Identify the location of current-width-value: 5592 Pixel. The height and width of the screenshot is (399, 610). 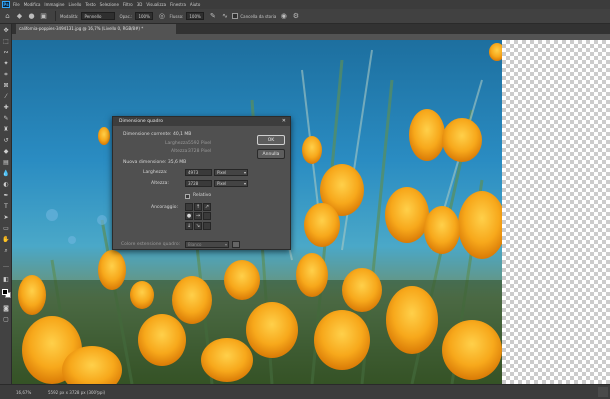
(200, 143).